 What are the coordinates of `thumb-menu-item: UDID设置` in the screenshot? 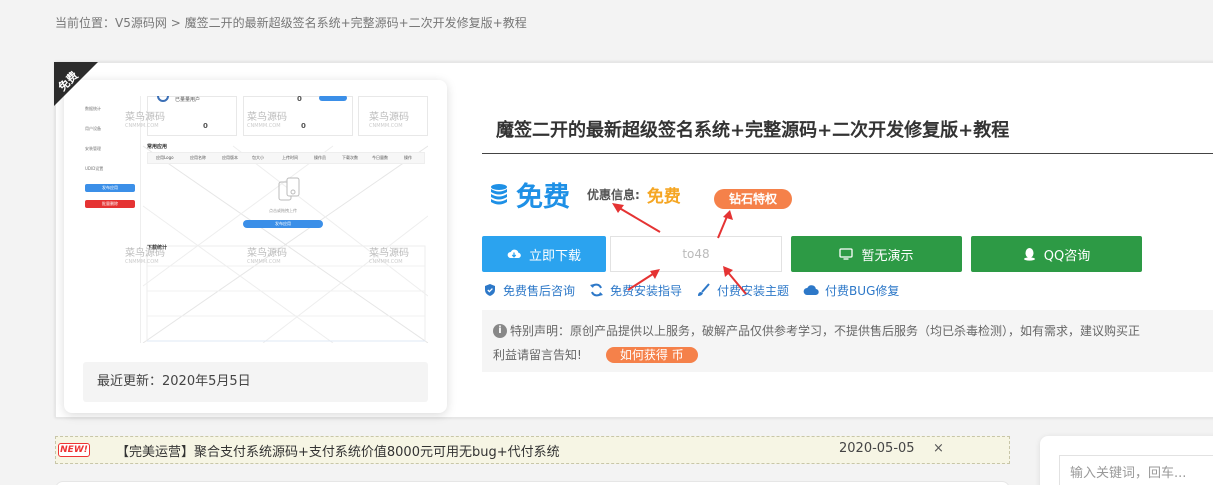 It's located at (94, 168).